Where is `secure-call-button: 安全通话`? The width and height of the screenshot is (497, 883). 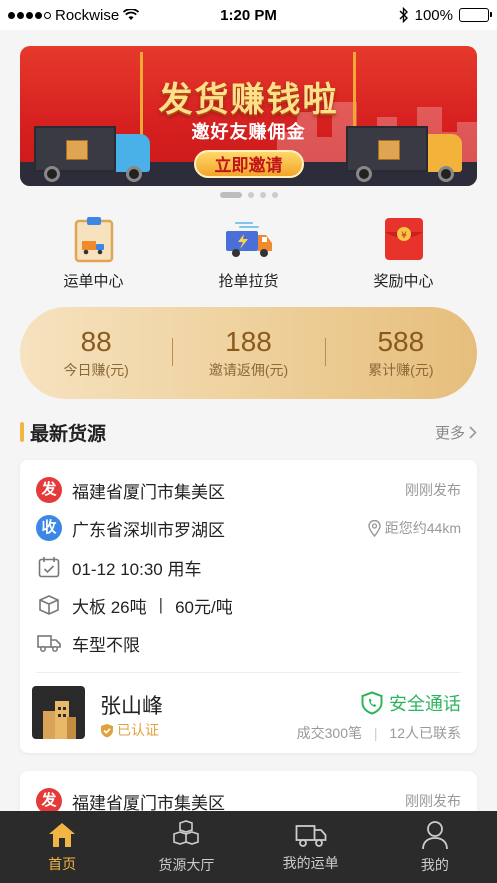
secure-call-button: 安全通话 is located at coordinates (411, 703).